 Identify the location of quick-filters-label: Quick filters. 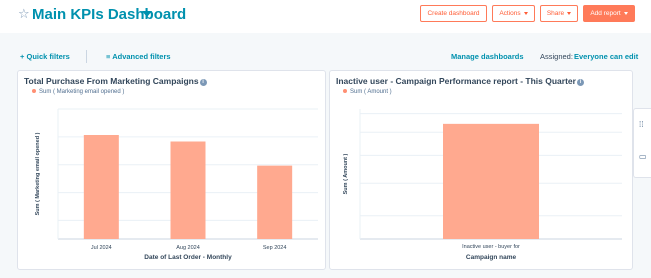
(48, 56).